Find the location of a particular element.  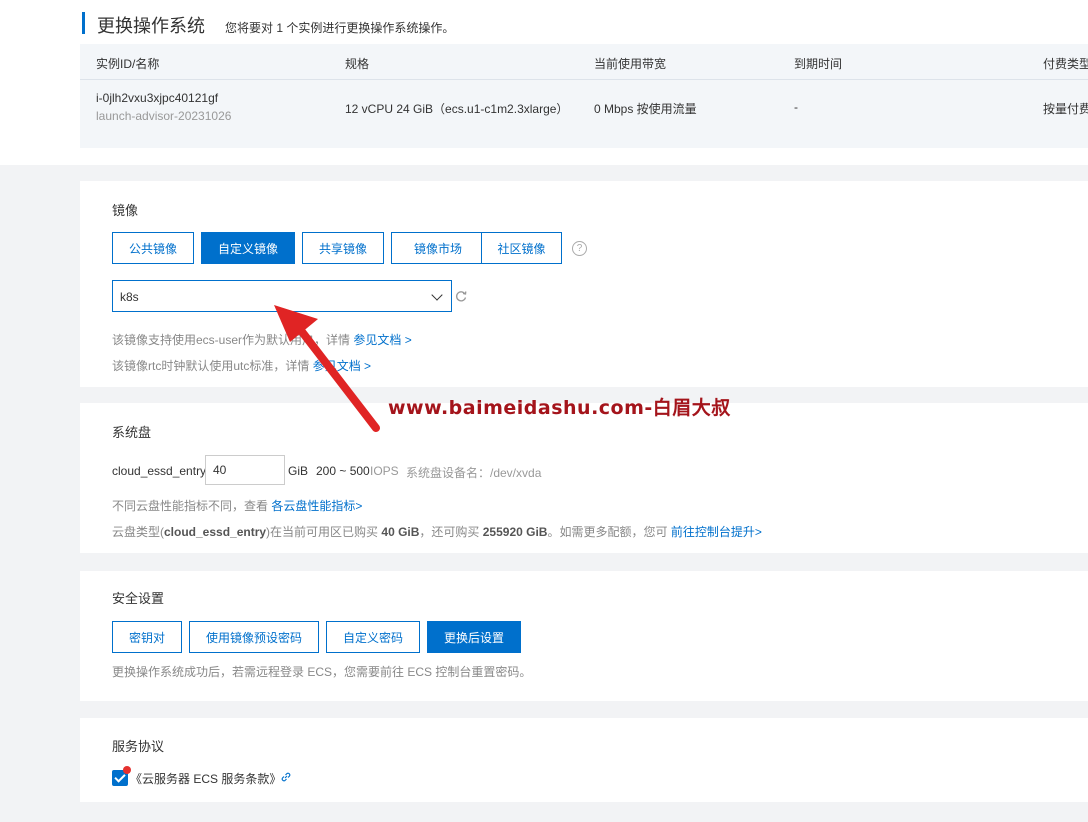

security-note: 更换操作系统成功后，若需远程登录 ECS，您需要前往 ECS 控制台重置密码。 is located at coordinates (322, 672).